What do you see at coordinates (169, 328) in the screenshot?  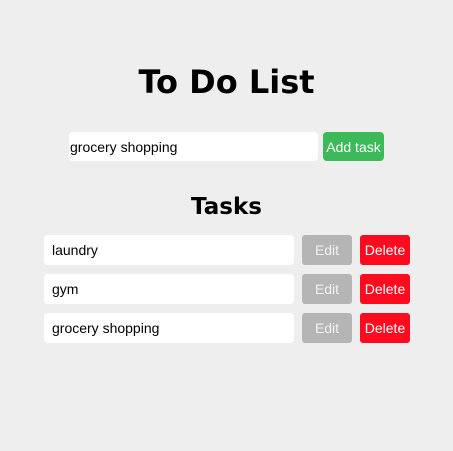 I see `task-text: grocery shopping` at bounding box center [169, 328].